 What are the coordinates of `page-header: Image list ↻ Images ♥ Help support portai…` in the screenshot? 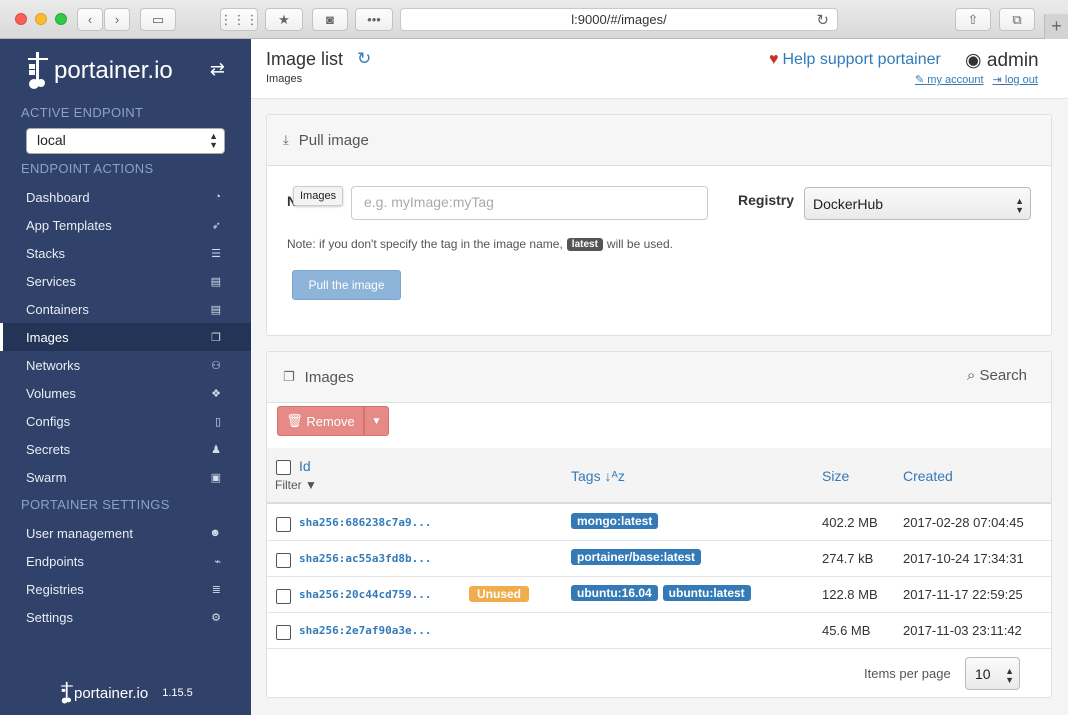 It's located at (659, 69).